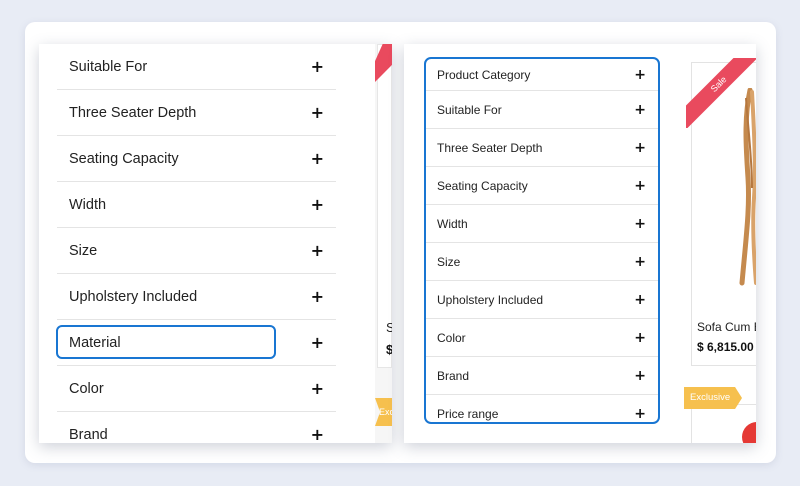 The width and height of the screenshot is (800, 486). Describe the element at coordinates (389, 349) in the screenshot. I see `product-price: $` at that location.